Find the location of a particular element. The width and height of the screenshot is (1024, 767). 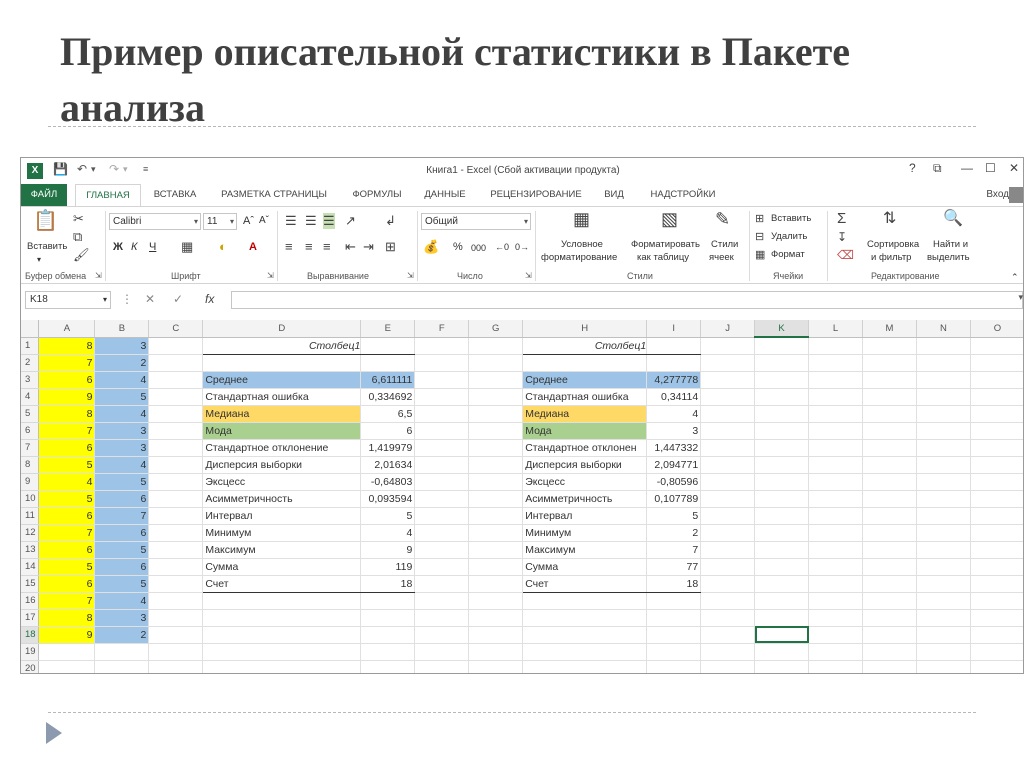

cell-col-b: 3 is located at coordinates (122, 618).